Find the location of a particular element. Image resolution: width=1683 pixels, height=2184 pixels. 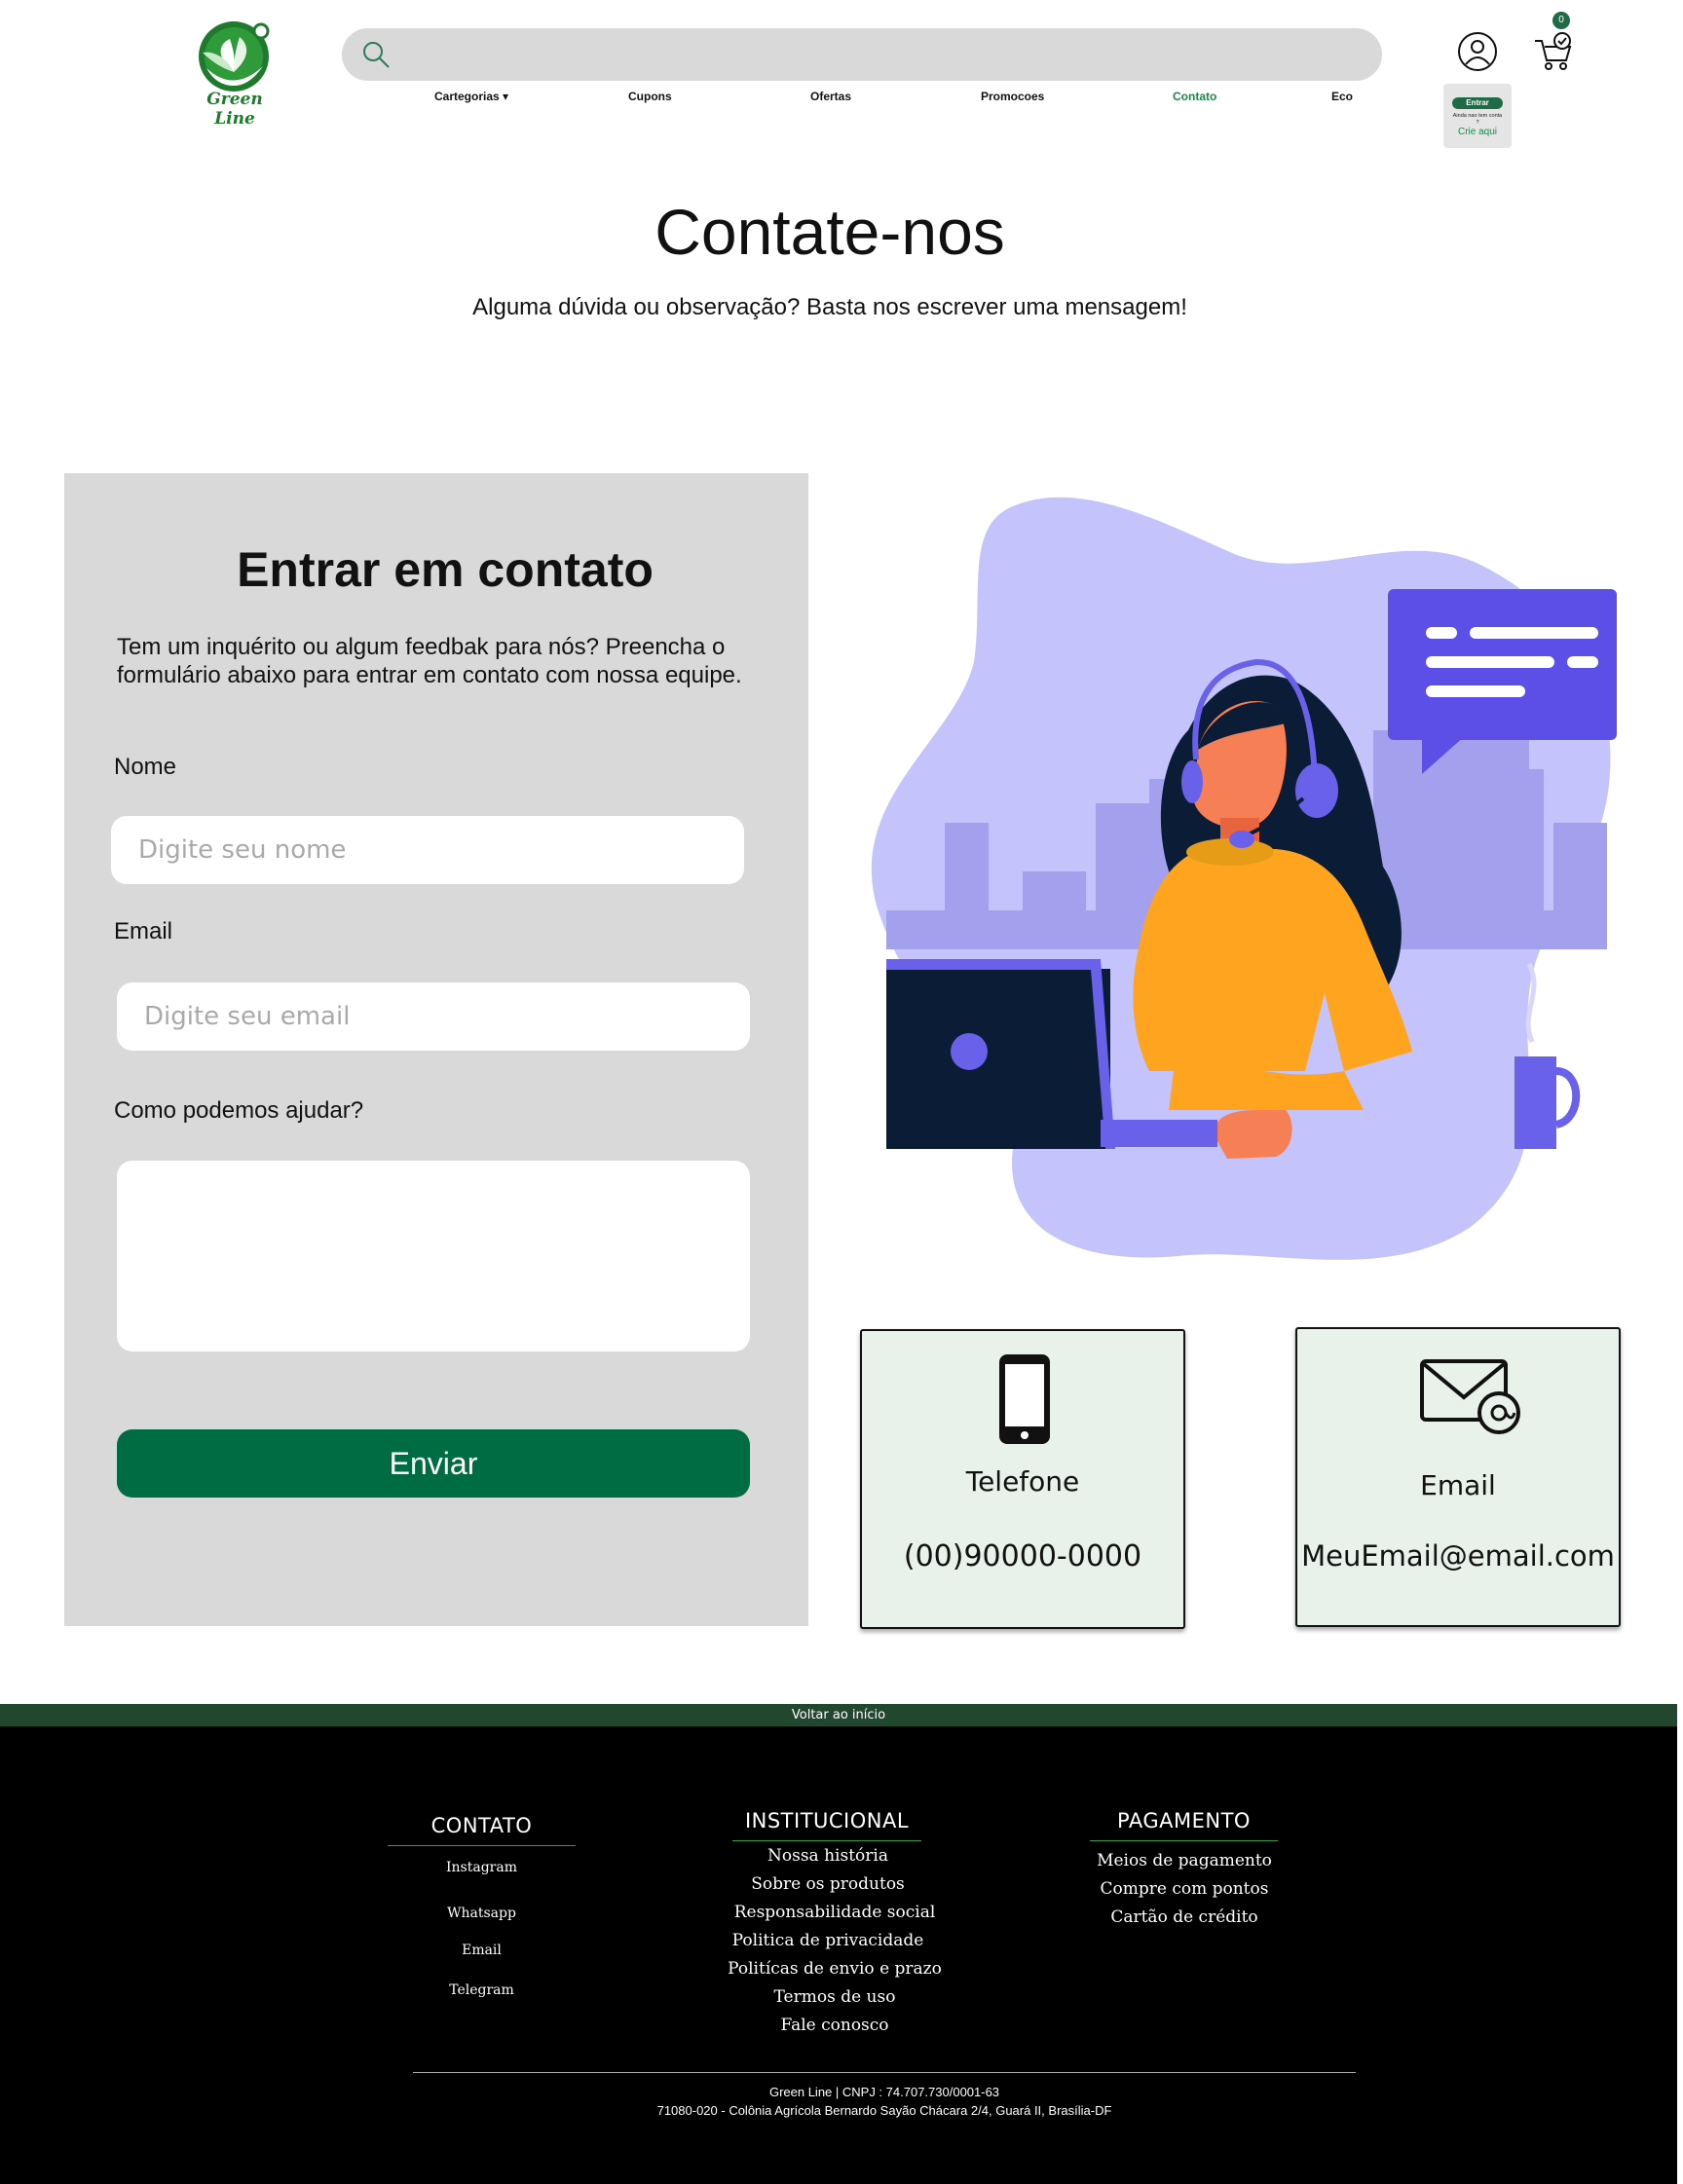

name-label: Nome is located at coordinates (146, 767).